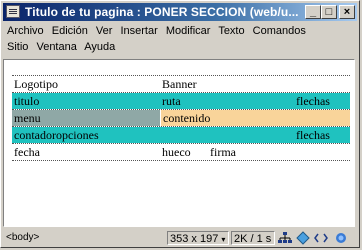 This screenshot has height=250, width=362. Describe the element at coordinates (25, 31) in the screenshot. I see `menu-archivo: Archivo` at that location.